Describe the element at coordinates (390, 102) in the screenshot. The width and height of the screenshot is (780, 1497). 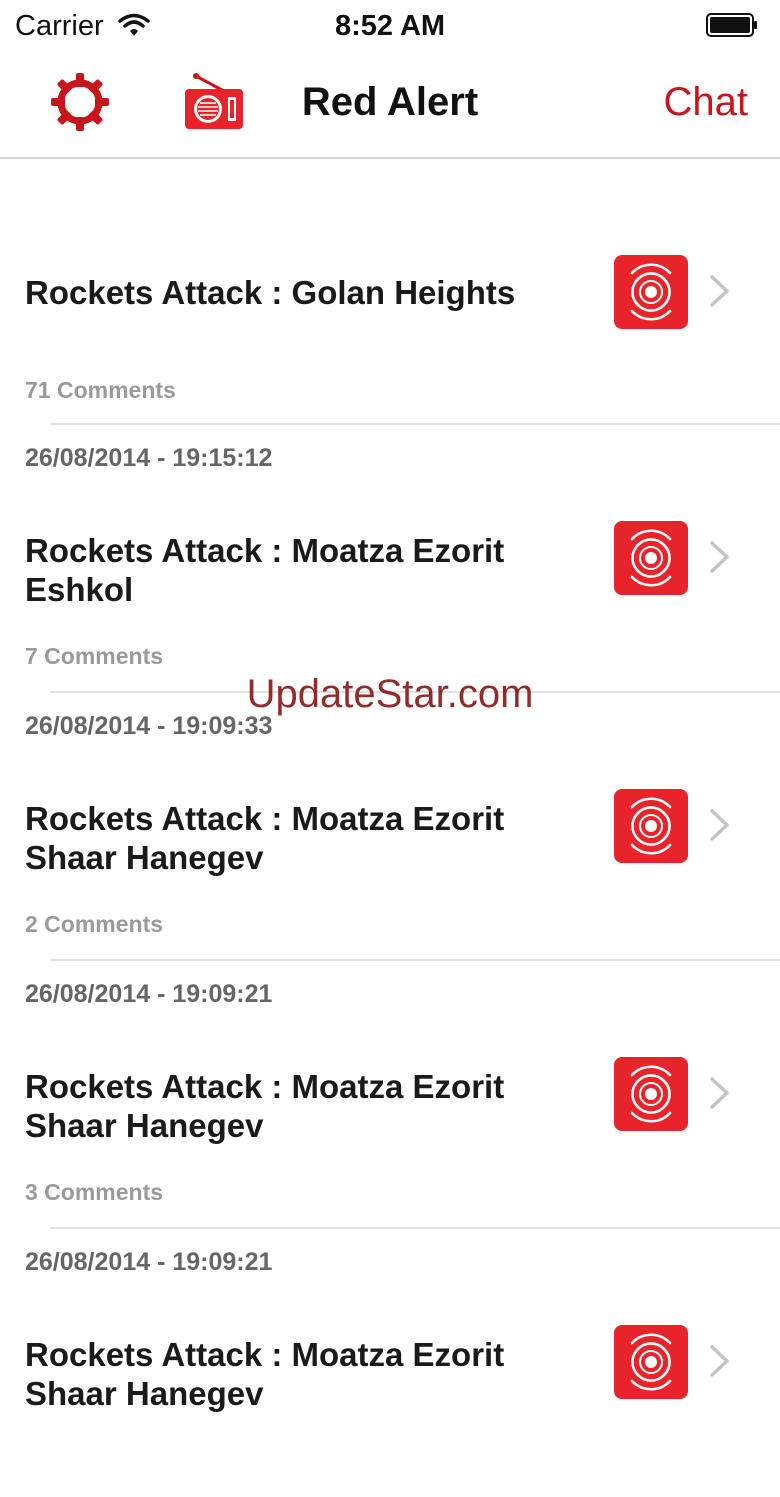
I see `page-title: Red Alert` at that location.